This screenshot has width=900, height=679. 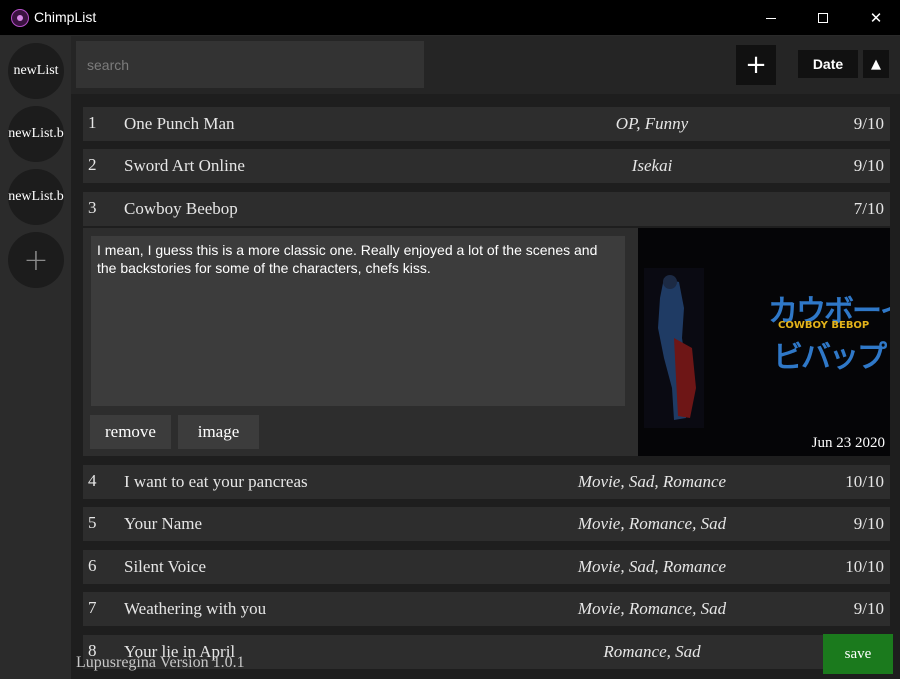 What do you see at coordinates (179, 123) in the screenshot?
I see `entry-title: One Punch Man` at bounding box center [179, 123].